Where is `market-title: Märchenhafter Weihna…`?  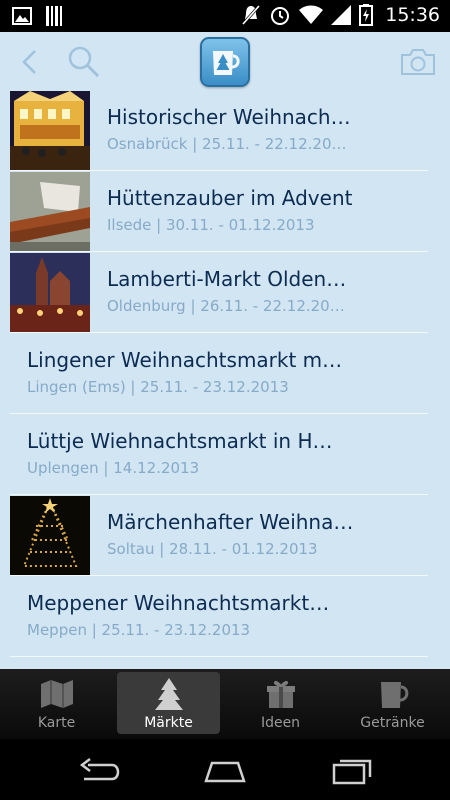
market-title: Märchenhafter Weihna… is located at coordinates (230, 522).